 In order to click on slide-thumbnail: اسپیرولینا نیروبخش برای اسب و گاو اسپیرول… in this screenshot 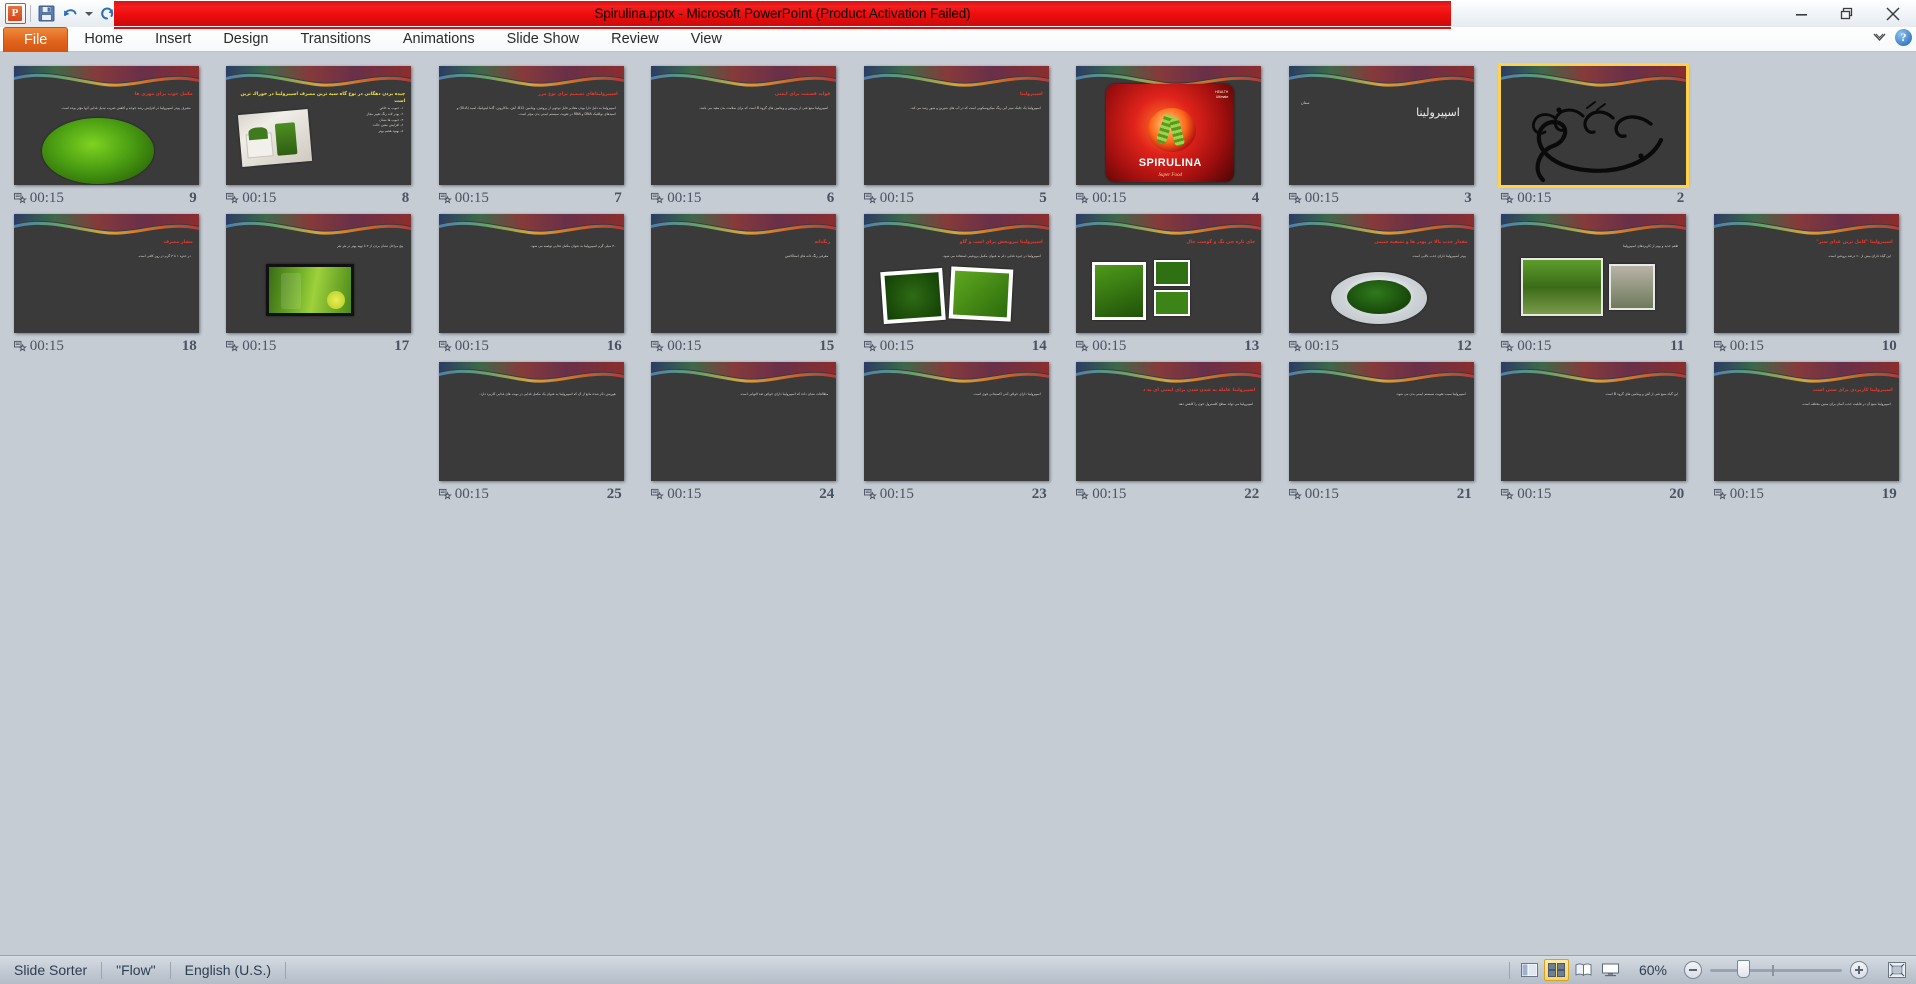, I will do `click(956, 274)`.